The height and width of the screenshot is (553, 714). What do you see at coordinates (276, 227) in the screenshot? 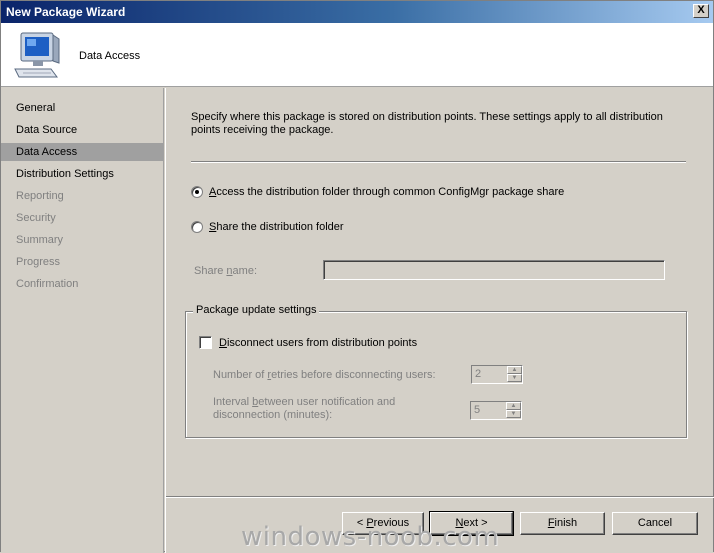
I see `radio-share-distribution-folder-label: Share the distribution folder` at bounding box center [276, 227].